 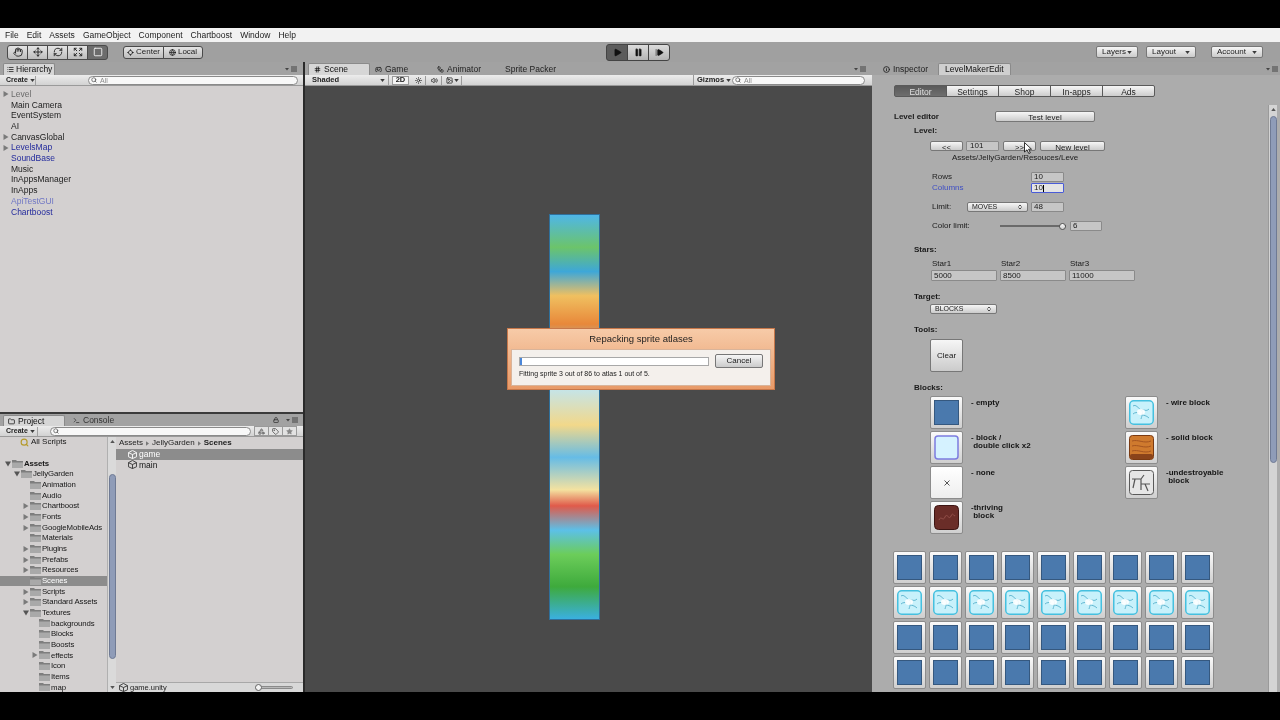 What do you see at coordinates (1141, 447) in the screenshot?
I see `solid-block-button` at bounding box center [1141, 447].